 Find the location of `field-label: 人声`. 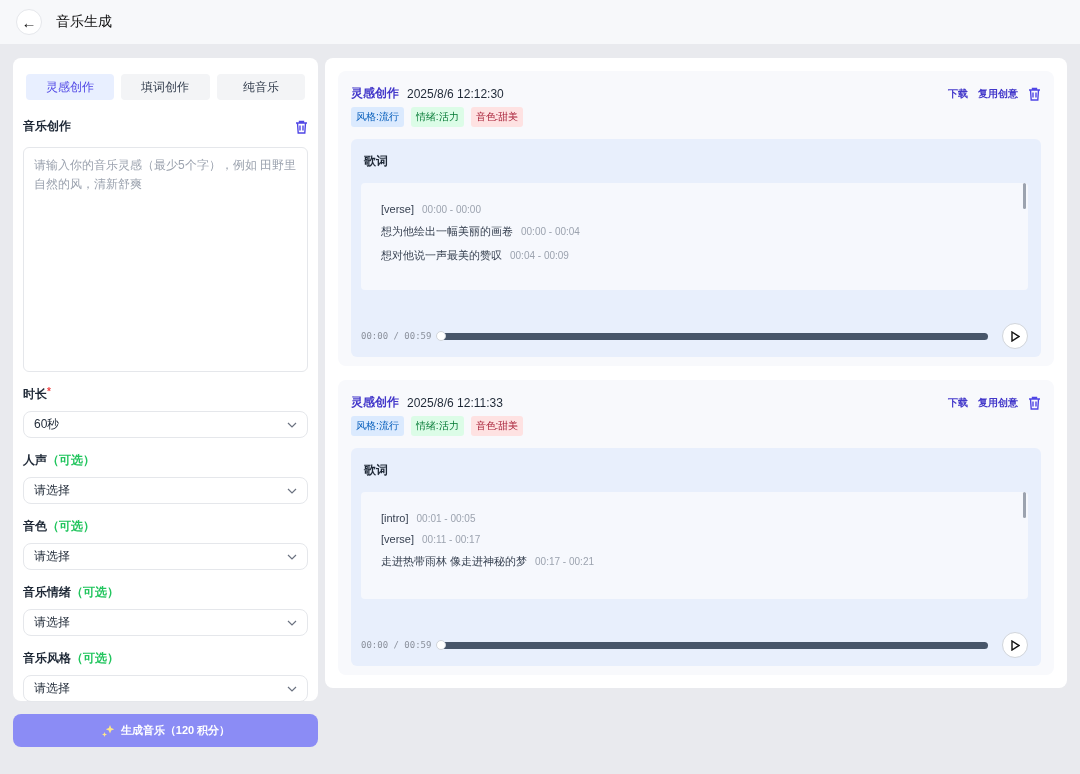

field-label: 人声 is located at coordinates (35, 460).